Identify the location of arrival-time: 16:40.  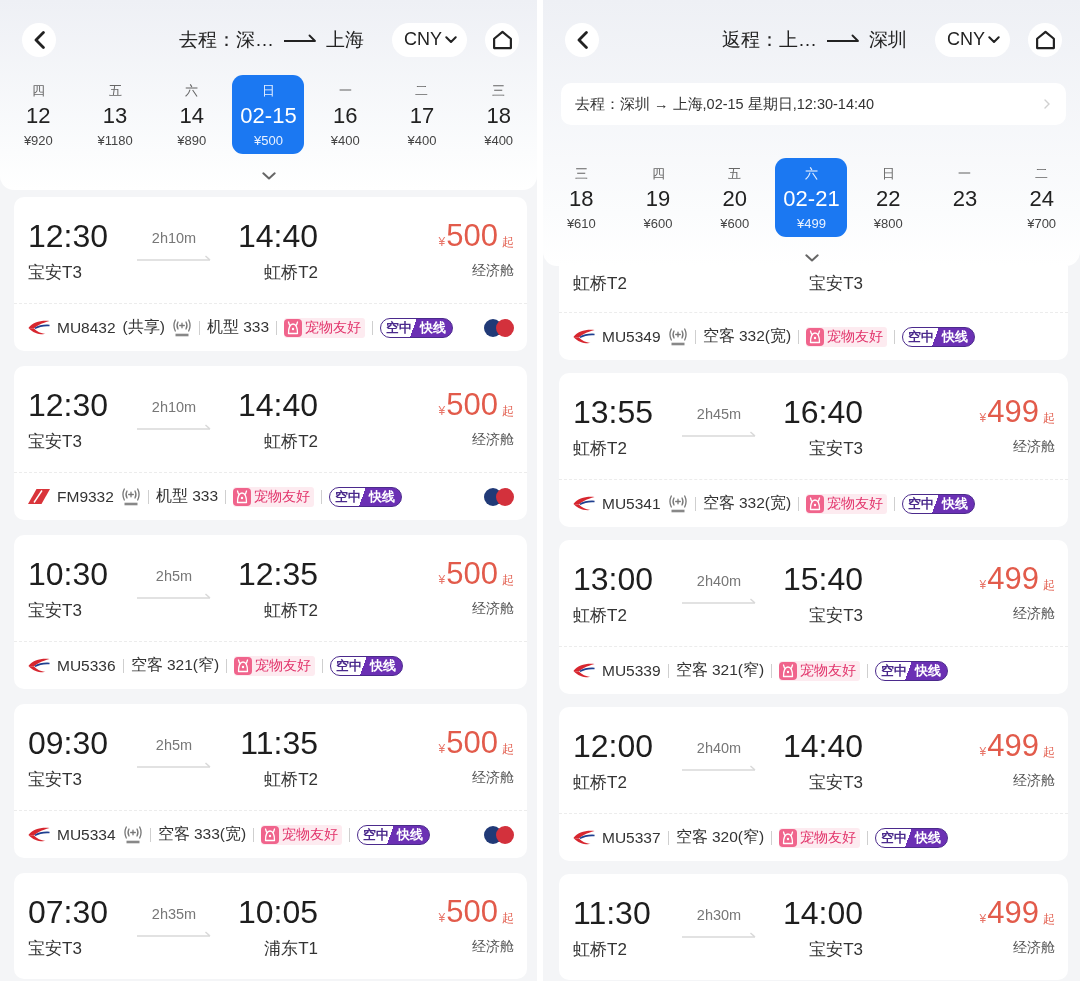
(822, 412).